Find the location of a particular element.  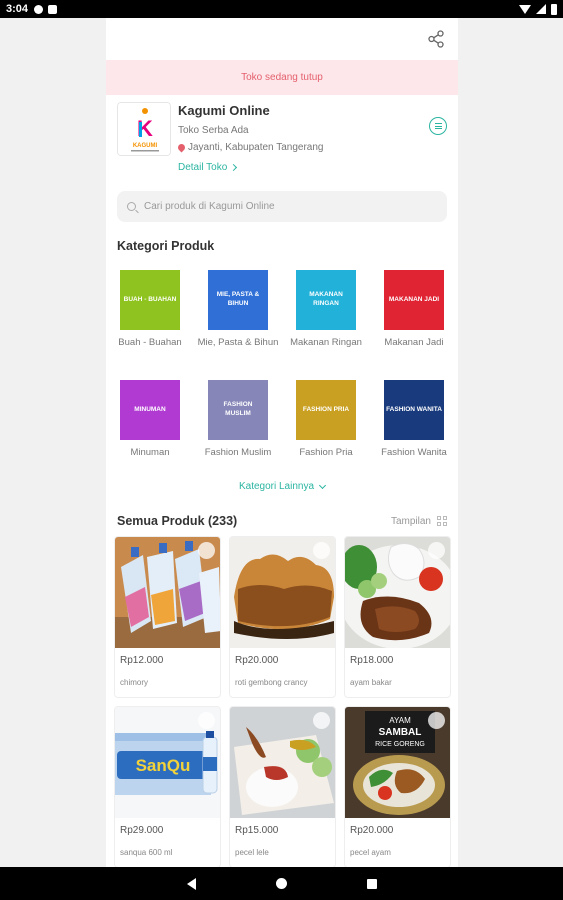

home-icon is located at coordinates (281, 883).